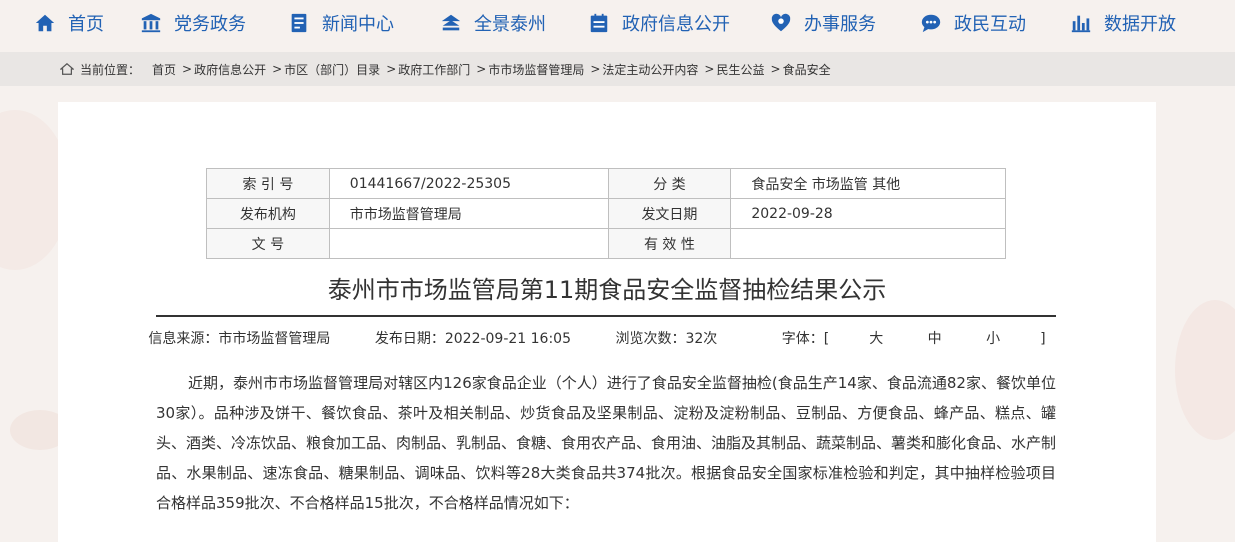 The width and height of the screenshot is (1235, 542). I want to click on index-label: 索 引 号, so click(268, 183).